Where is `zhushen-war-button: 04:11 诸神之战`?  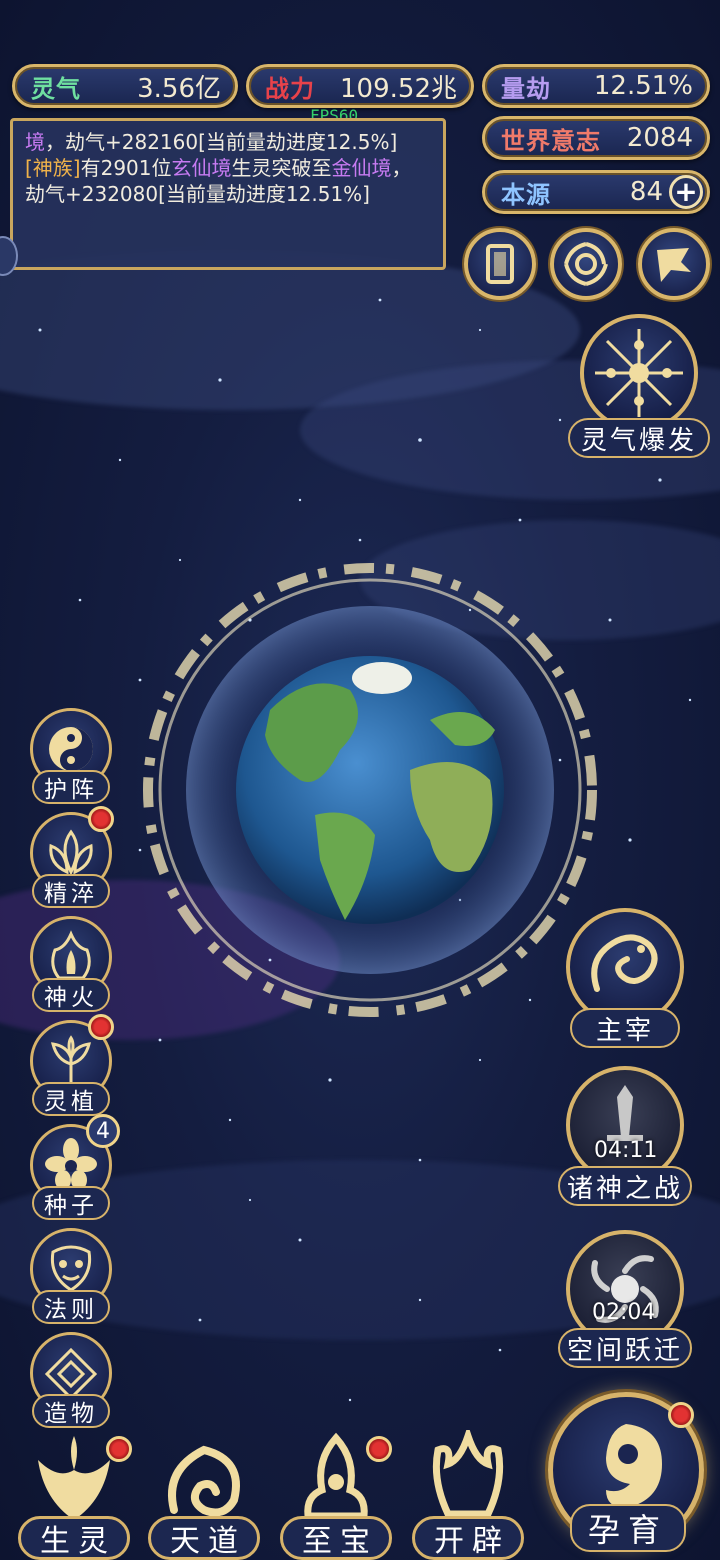 zhushen-war-button: 04:11 诸神之战 is located at coordinates (625, 1136).